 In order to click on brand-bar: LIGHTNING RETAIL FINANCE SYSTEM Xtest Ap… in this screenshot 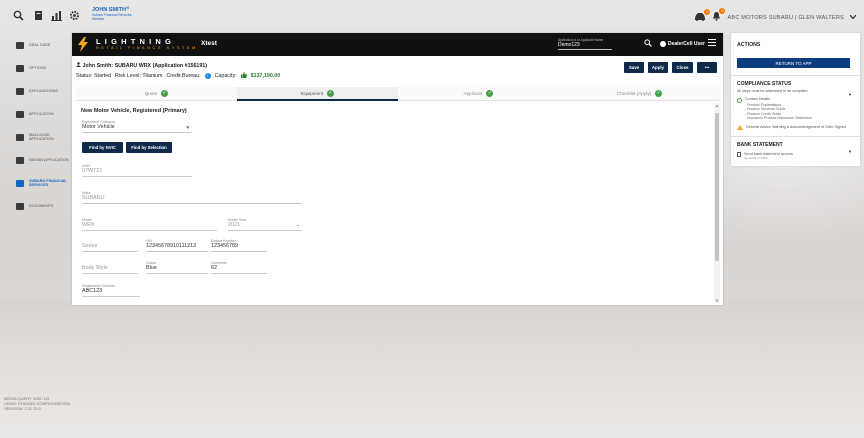, I will do `click(397, 44)`.